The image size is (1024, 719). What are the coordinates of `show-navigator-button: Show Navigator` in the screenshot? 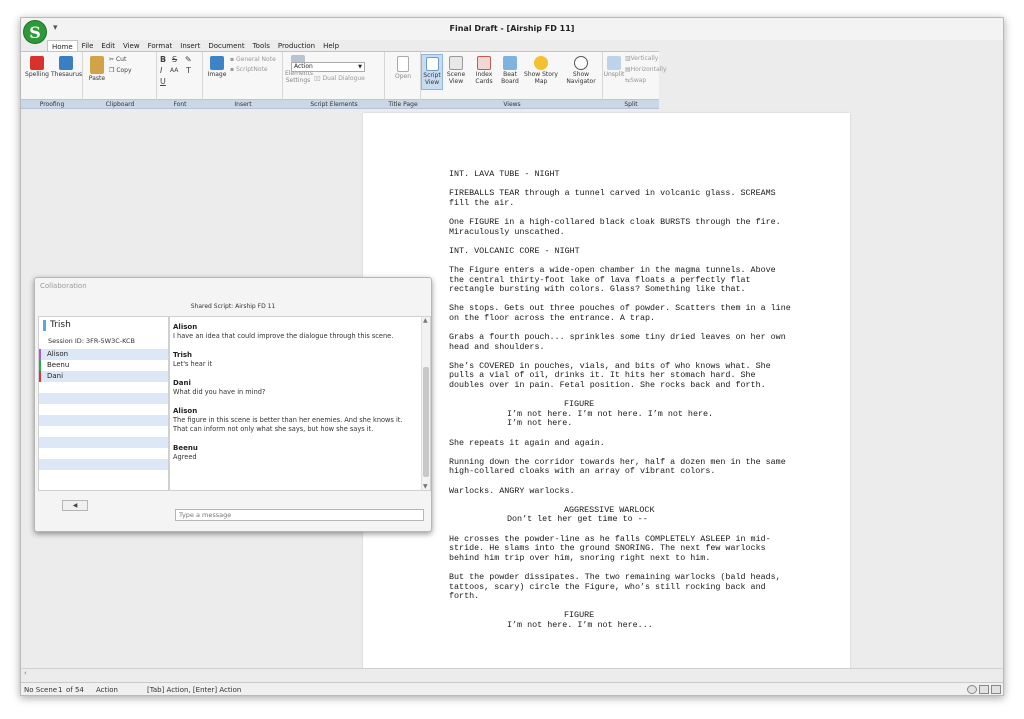 It's located at (581, 70).